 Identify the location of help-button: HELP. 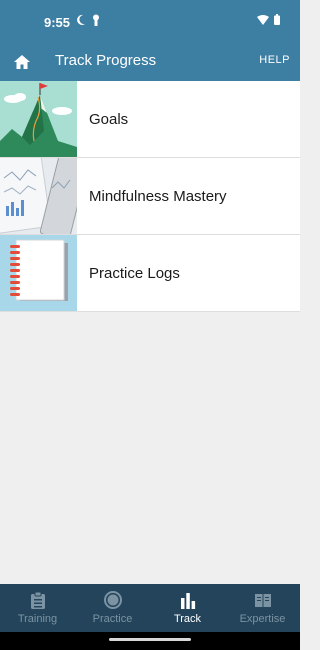
(274, 60).